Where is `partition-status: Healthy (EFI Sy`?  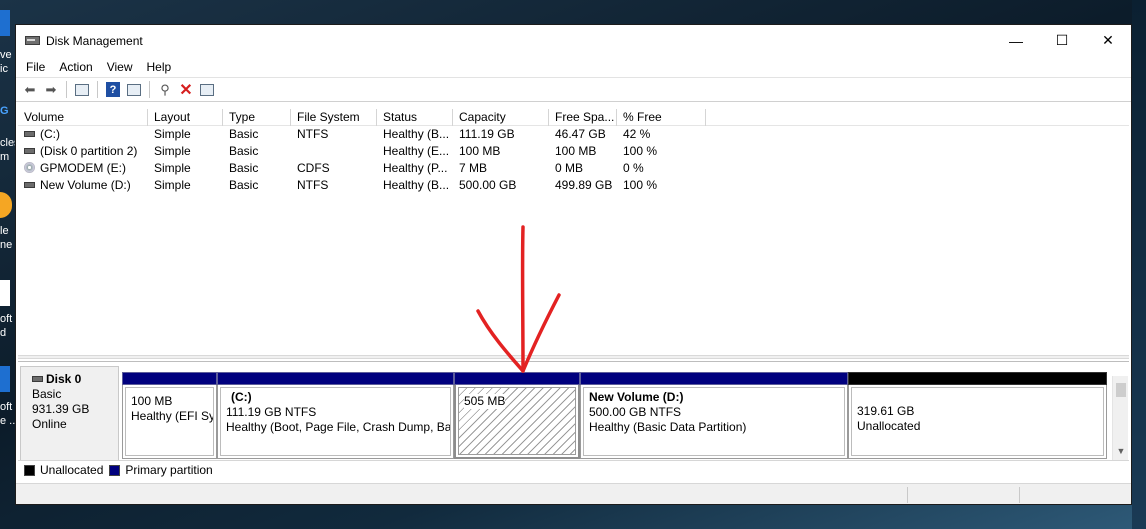 partition-status: Healthy (EFI Sy is located at coordinates (172, 416).